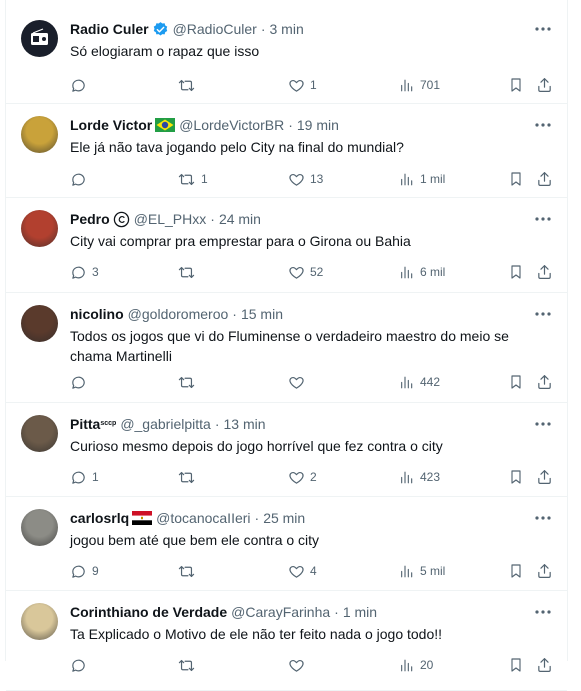 The image size is (581, 691). Describe the element at coordinates (108, 423) in the screenshot. I see `author-name-suffix: sccp` at that location.